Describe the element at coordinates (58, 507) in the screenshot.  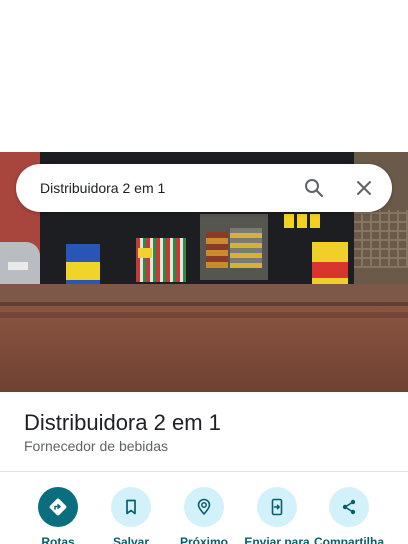
I see `directions-icon` at that location.